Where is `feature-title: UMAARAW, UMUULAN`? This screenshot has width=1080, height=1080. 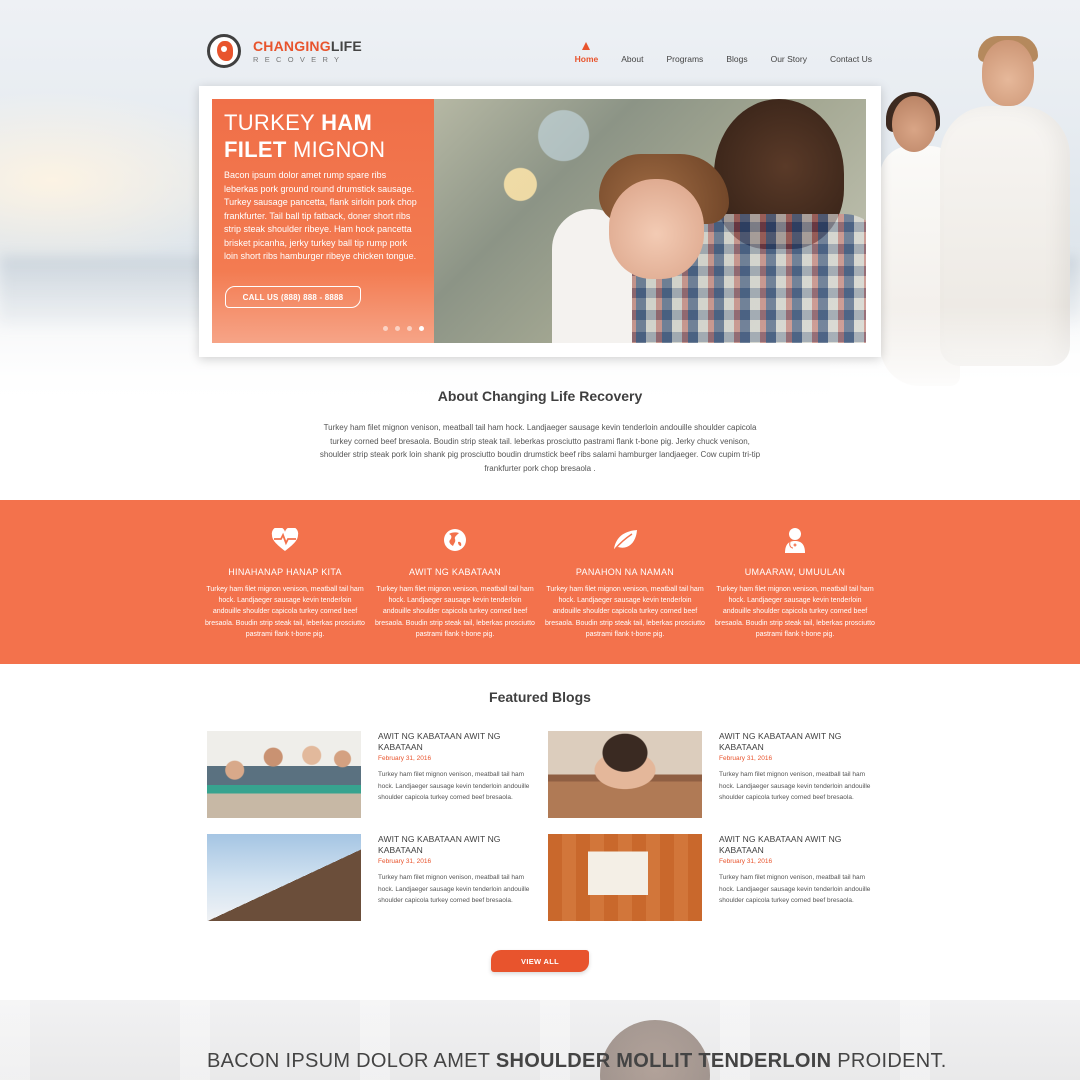
feature-title: UMAARAW, UMUULAN is located at coordinates (795, 572).